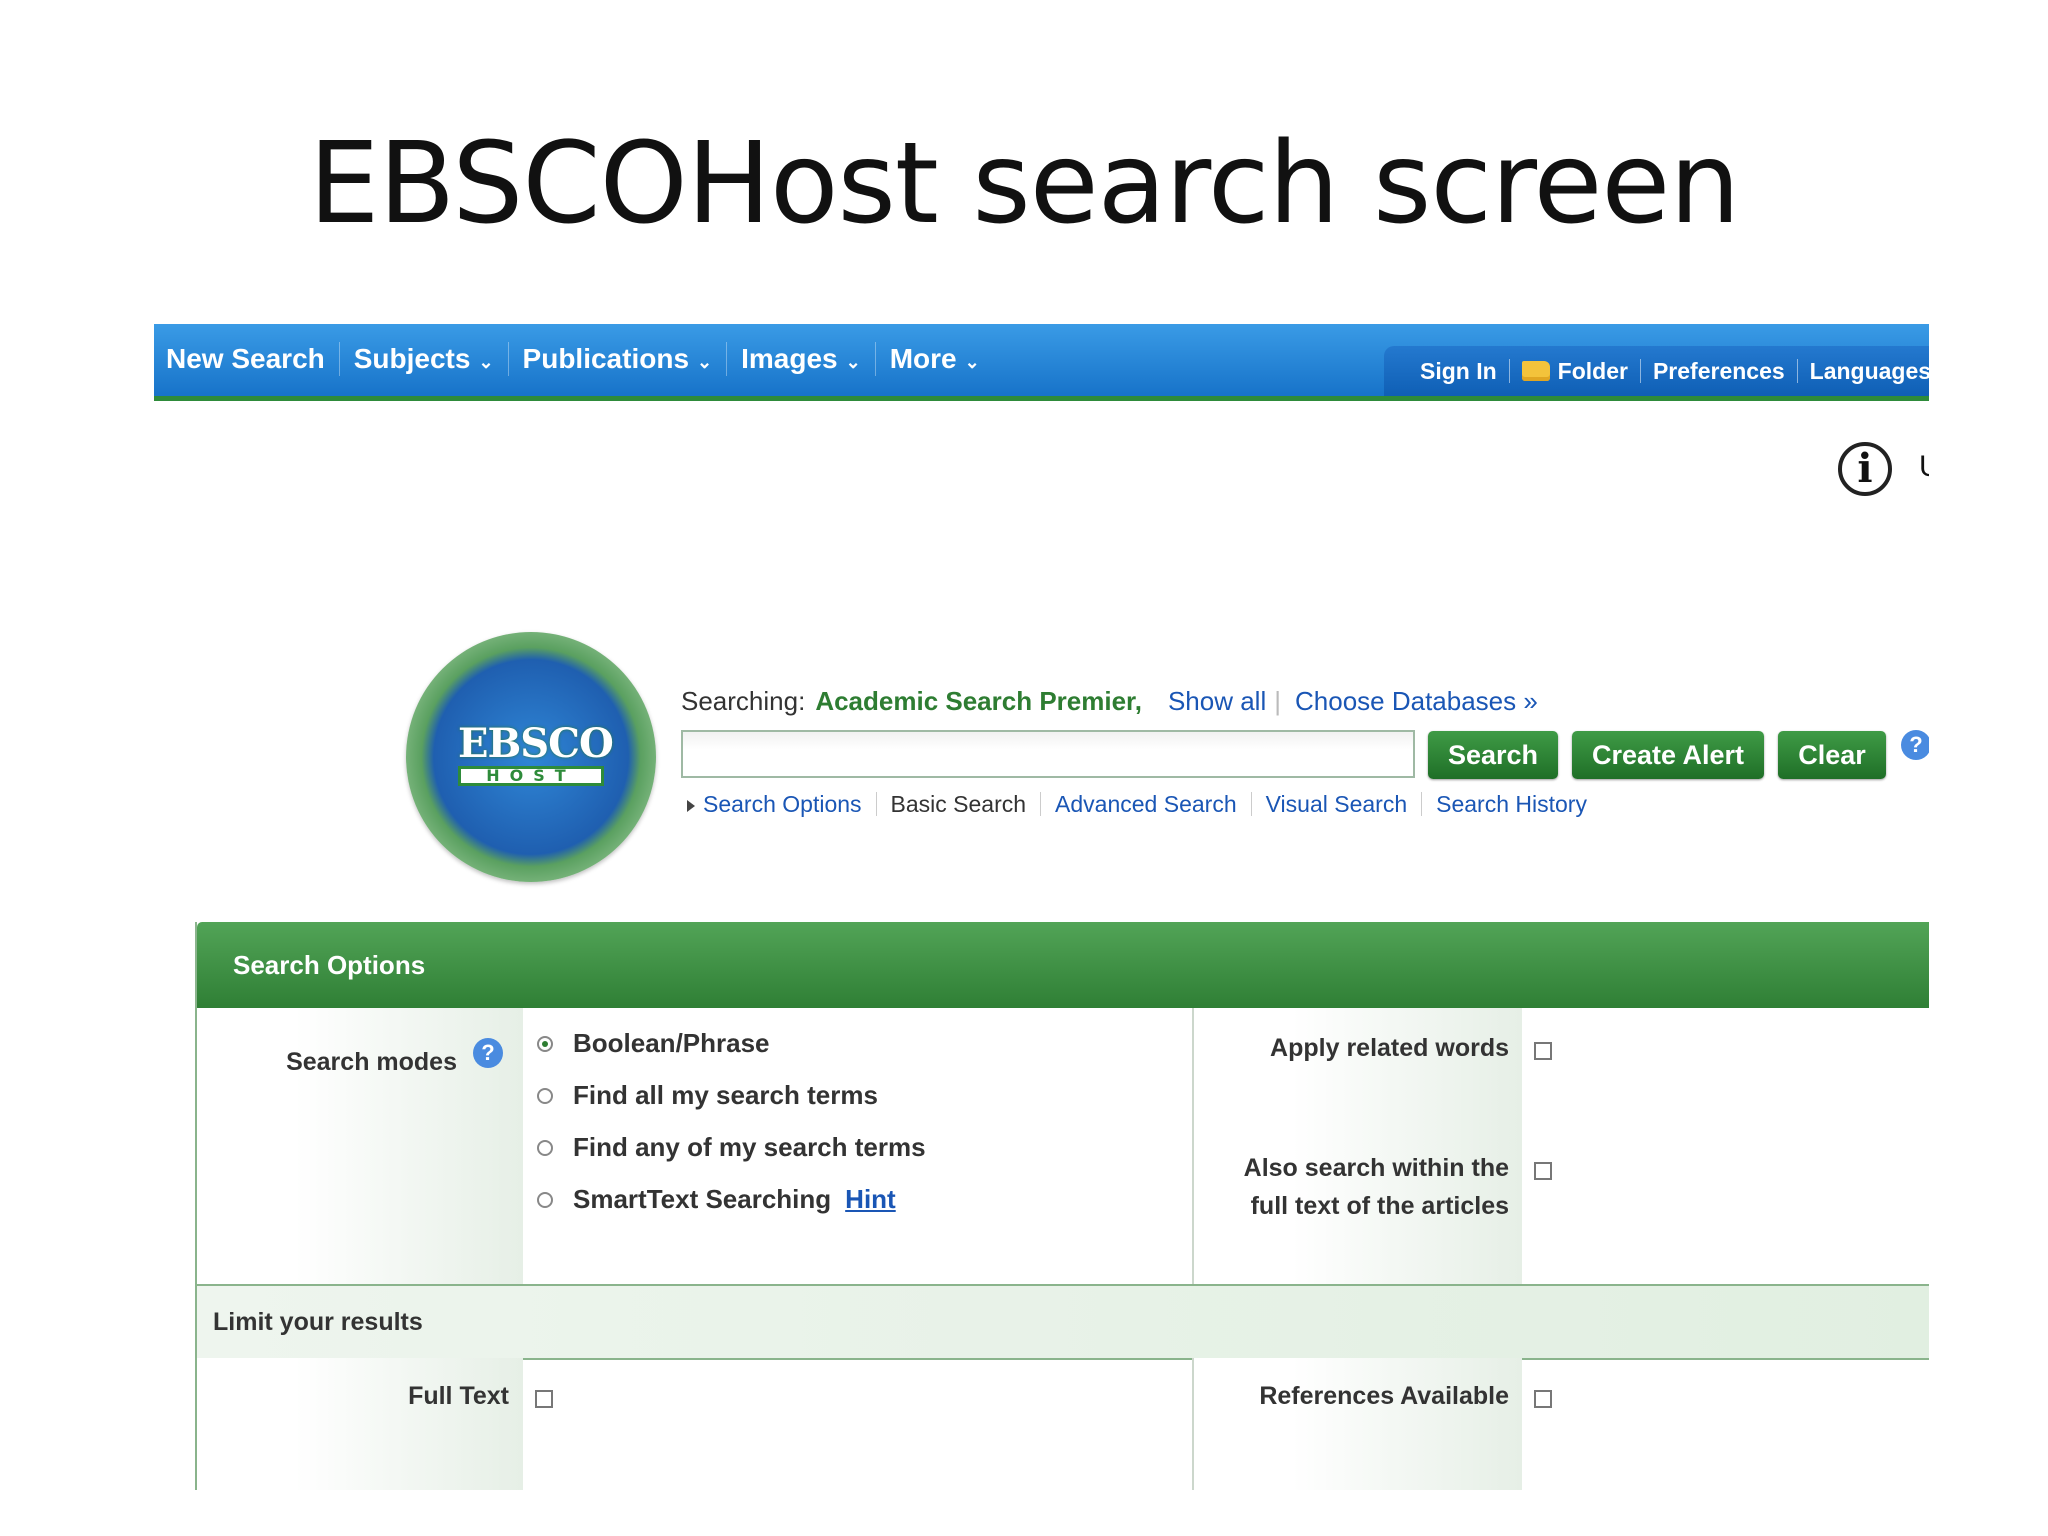  Describe the element at coordinates (1357, 1424) in the screenshot. I see `label-column-right` at that location.